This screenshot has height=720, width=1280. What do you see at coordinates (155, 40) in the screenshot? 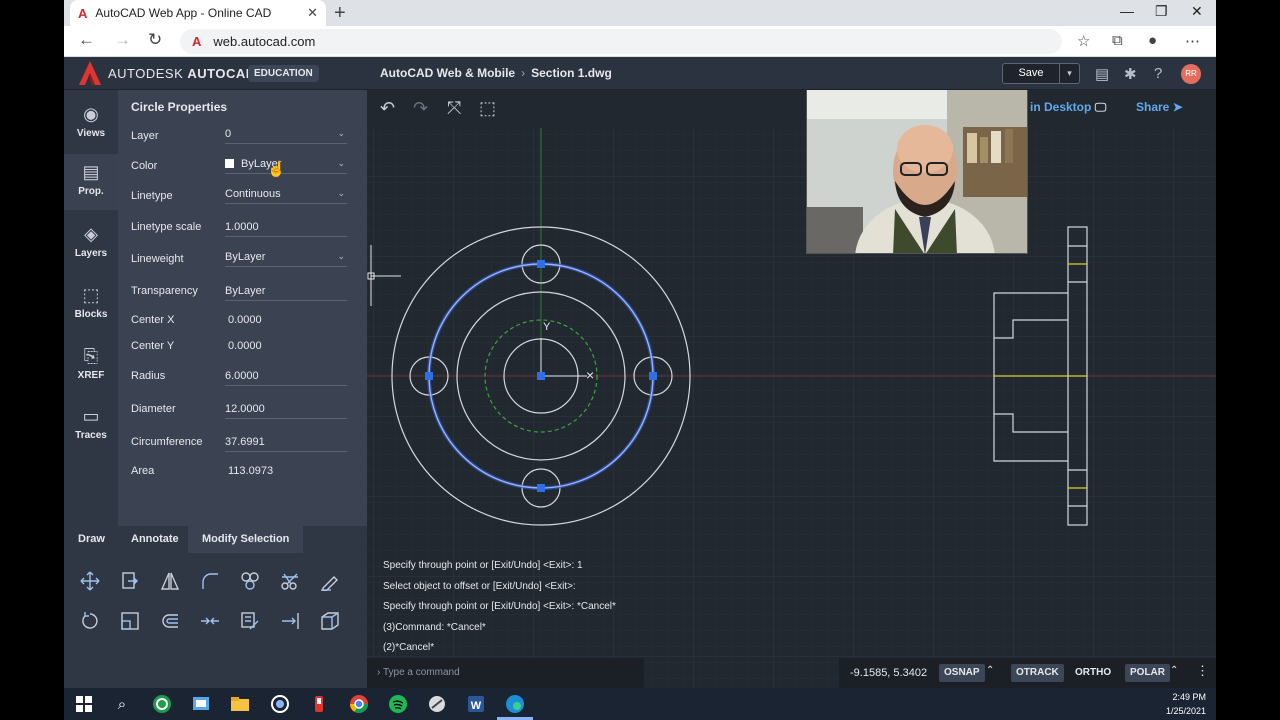
I see `reload-icon: ↻` at bounding box center [155, 40].